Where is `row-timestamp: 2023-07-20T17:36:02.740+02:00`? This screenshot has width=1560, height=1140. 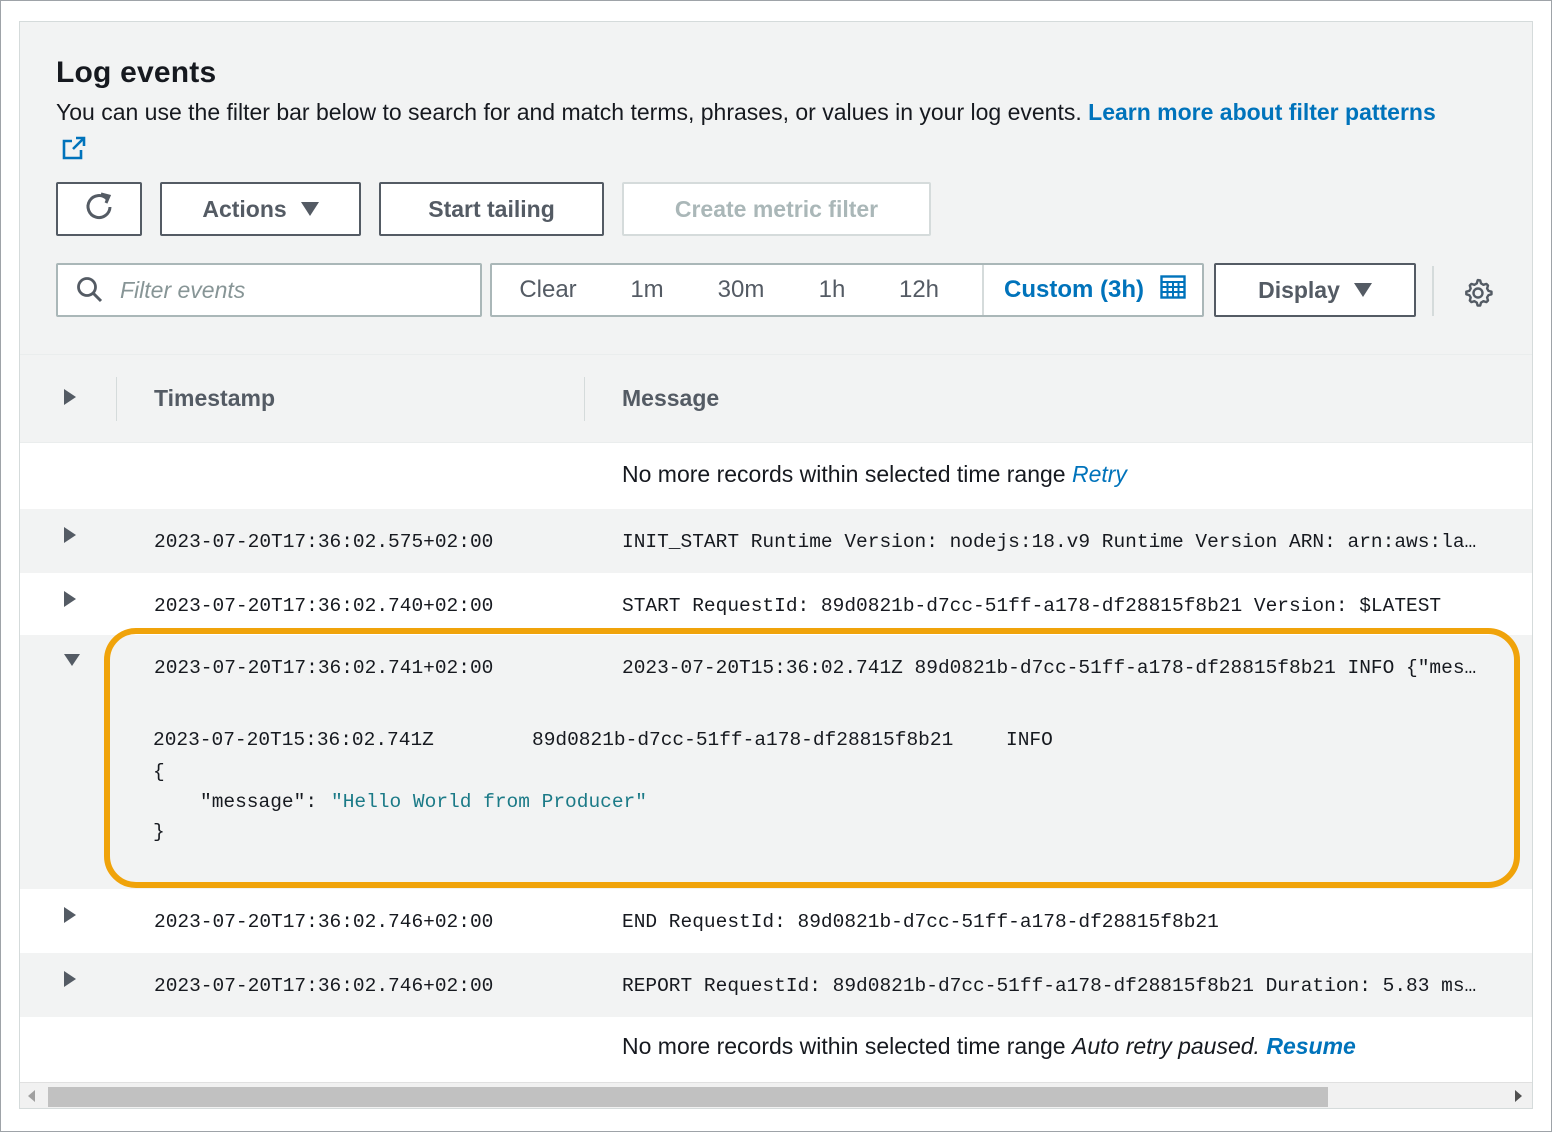
row-timestamp: 2023-07-20T17:36:02.740+02:00 is located at coordinates (324, 606).